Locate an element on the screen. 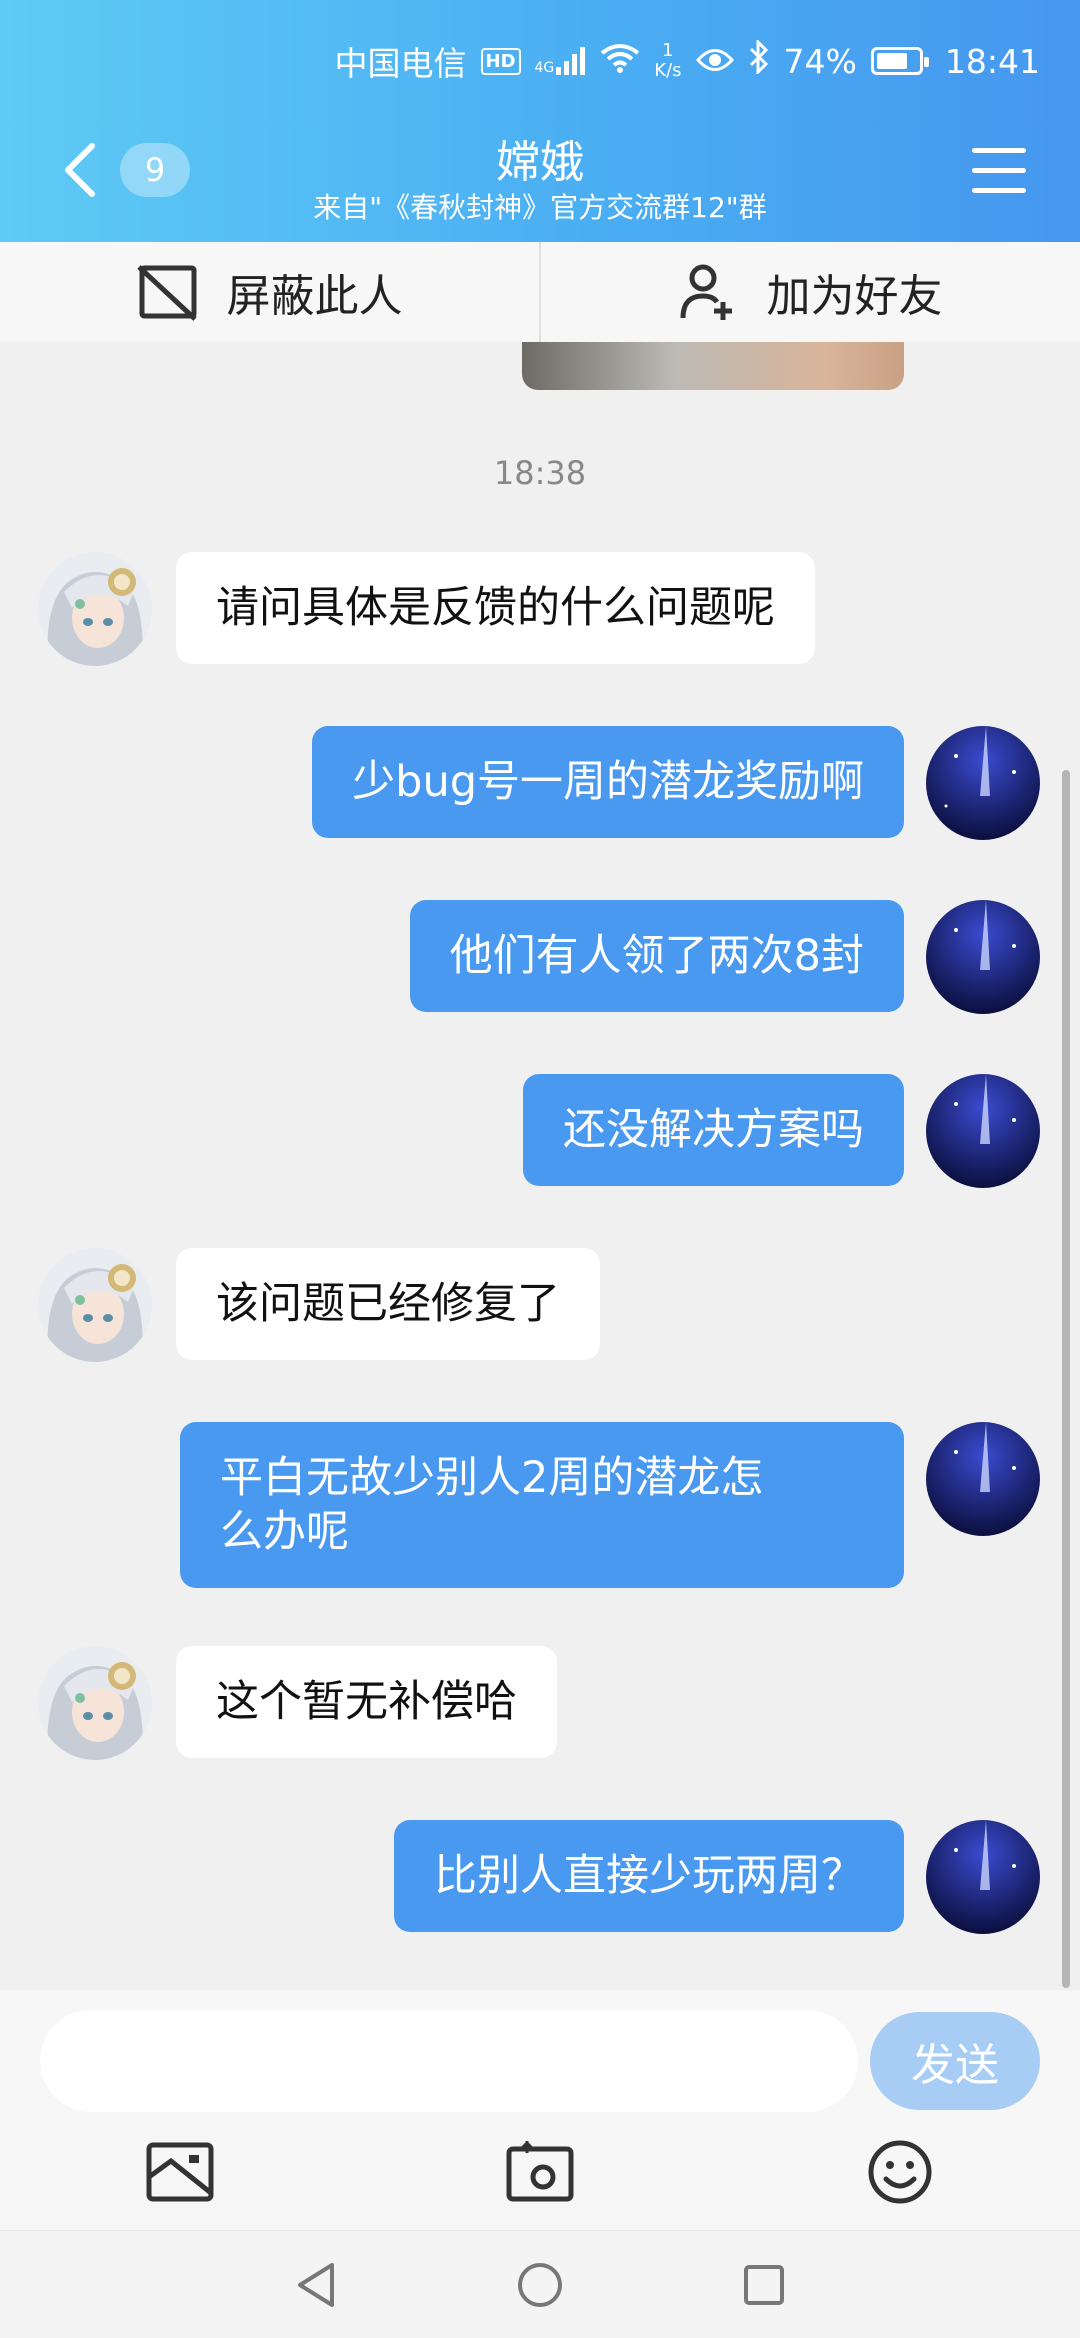 This screenshot has width=1080, height=2338. nav-recents-button is located at coordinates (764, 2285).